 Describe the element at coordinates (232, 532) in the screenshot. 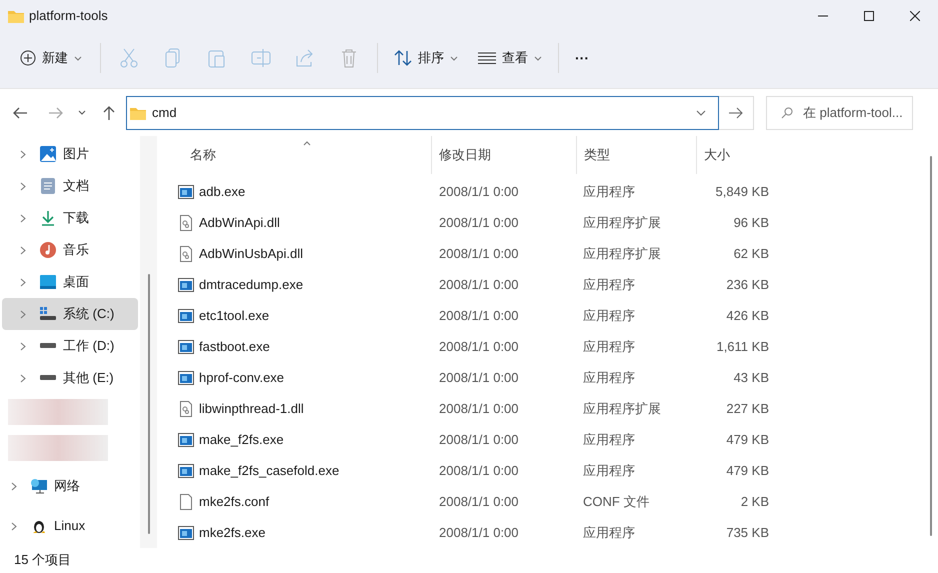

I see `file-name: mke2fs.exe` at that location.